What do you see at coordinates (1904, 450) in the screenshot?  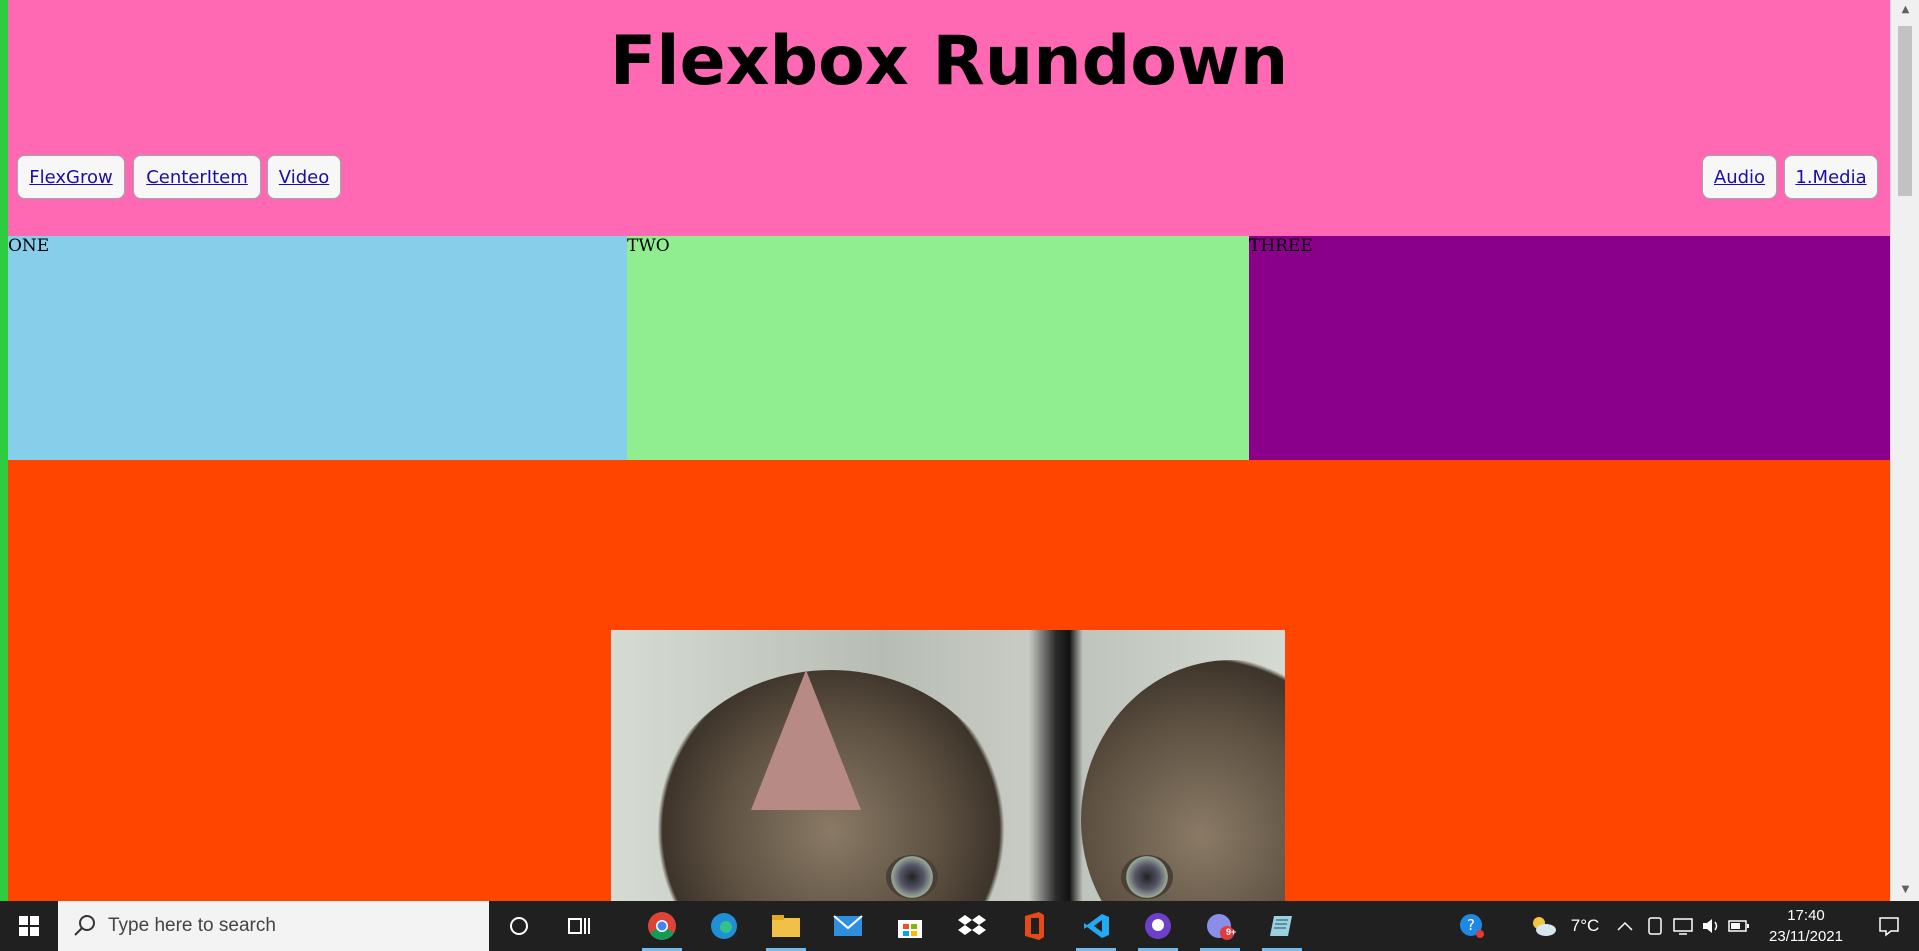 I see `page-scrollbar: ▲ ▼` at bounding box center [1904, 450].